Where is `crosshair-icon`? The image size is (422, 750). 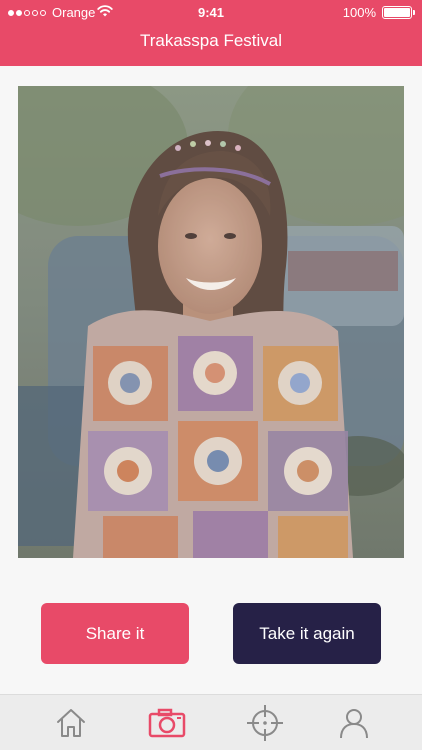
crosshair-icon is located at coordinates (265, 723).